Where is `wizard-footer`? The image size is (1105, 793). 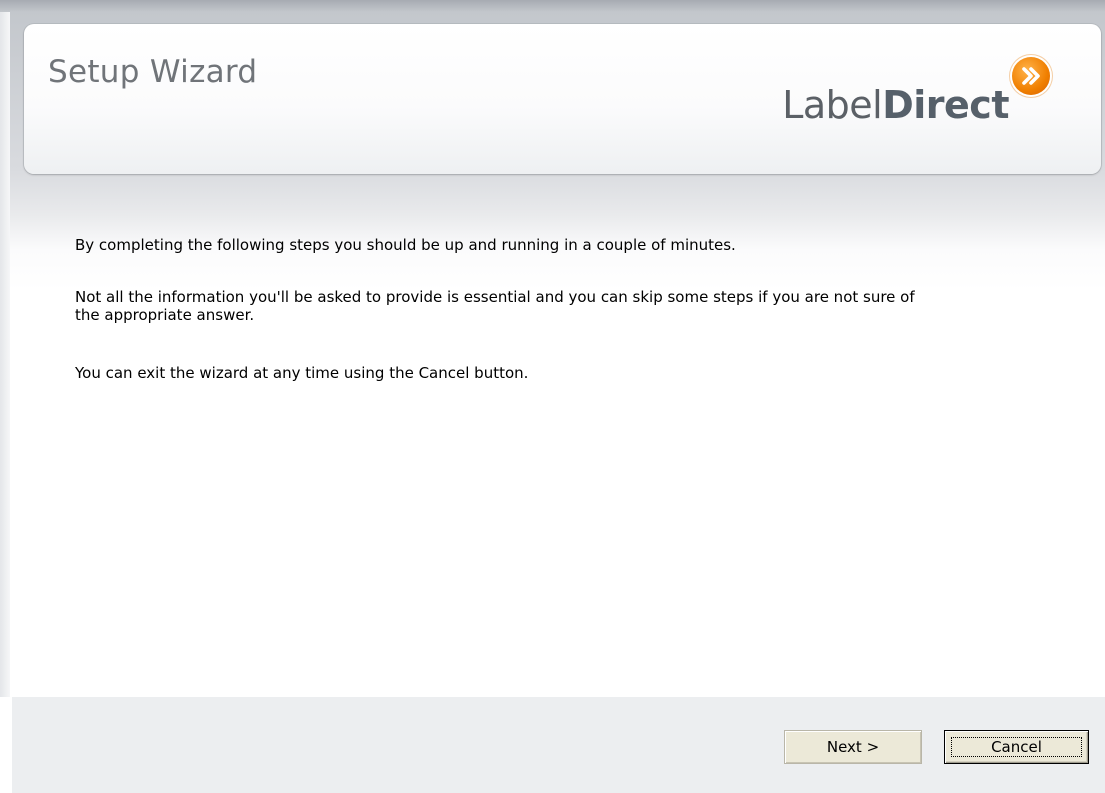 wizard-footer is located at coordinates (558, 745).